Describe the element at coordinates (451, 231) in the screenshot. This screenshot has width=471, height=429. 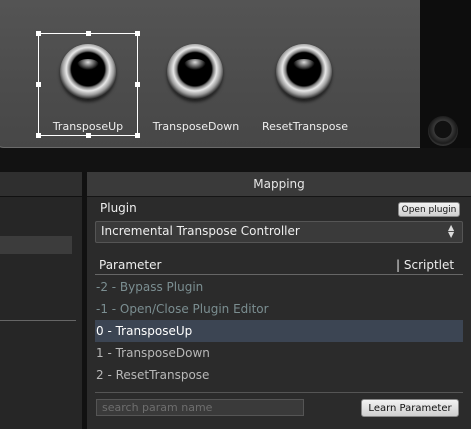
I see `up-down-arrows-icon: ▲ ▼` at that location.